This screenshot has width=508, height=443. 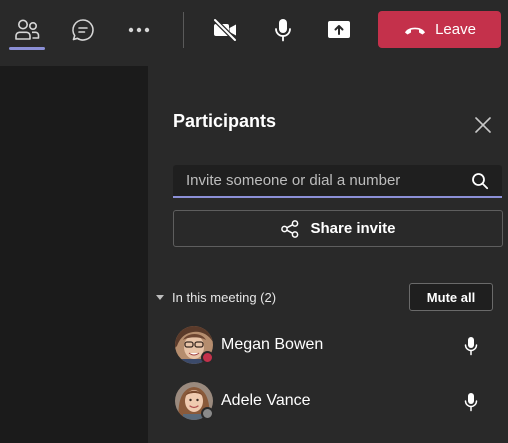 I want to click on share-screen-icon, so click(x=339, y=29).